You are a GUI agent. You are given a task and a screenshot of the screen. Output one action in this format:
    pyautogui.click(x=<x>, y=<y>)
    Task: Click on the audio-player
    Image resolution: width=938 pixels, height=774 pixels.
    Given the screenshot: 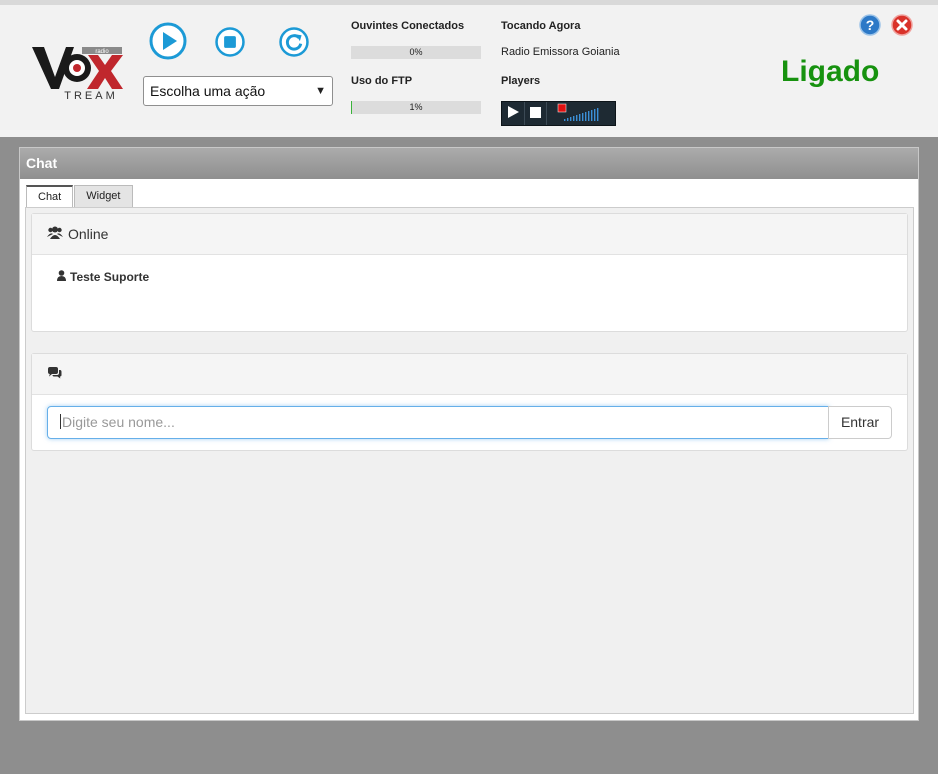 What is the action you would take?
    pyautogui.click(x=558, y=113)
    